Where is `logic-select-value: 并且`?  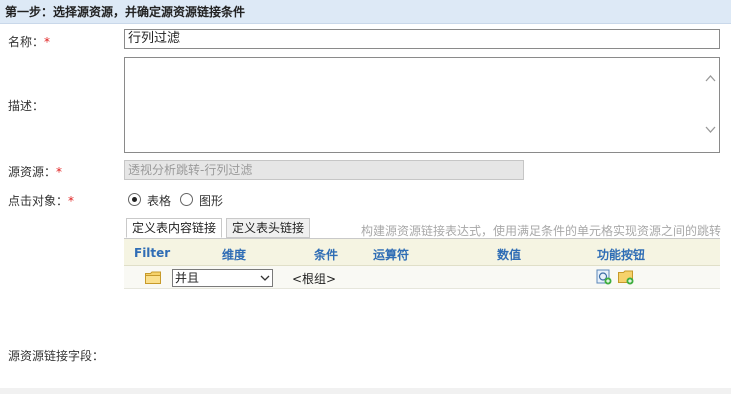
logic-select-value: 并且 is located at coordinates (187, 278).